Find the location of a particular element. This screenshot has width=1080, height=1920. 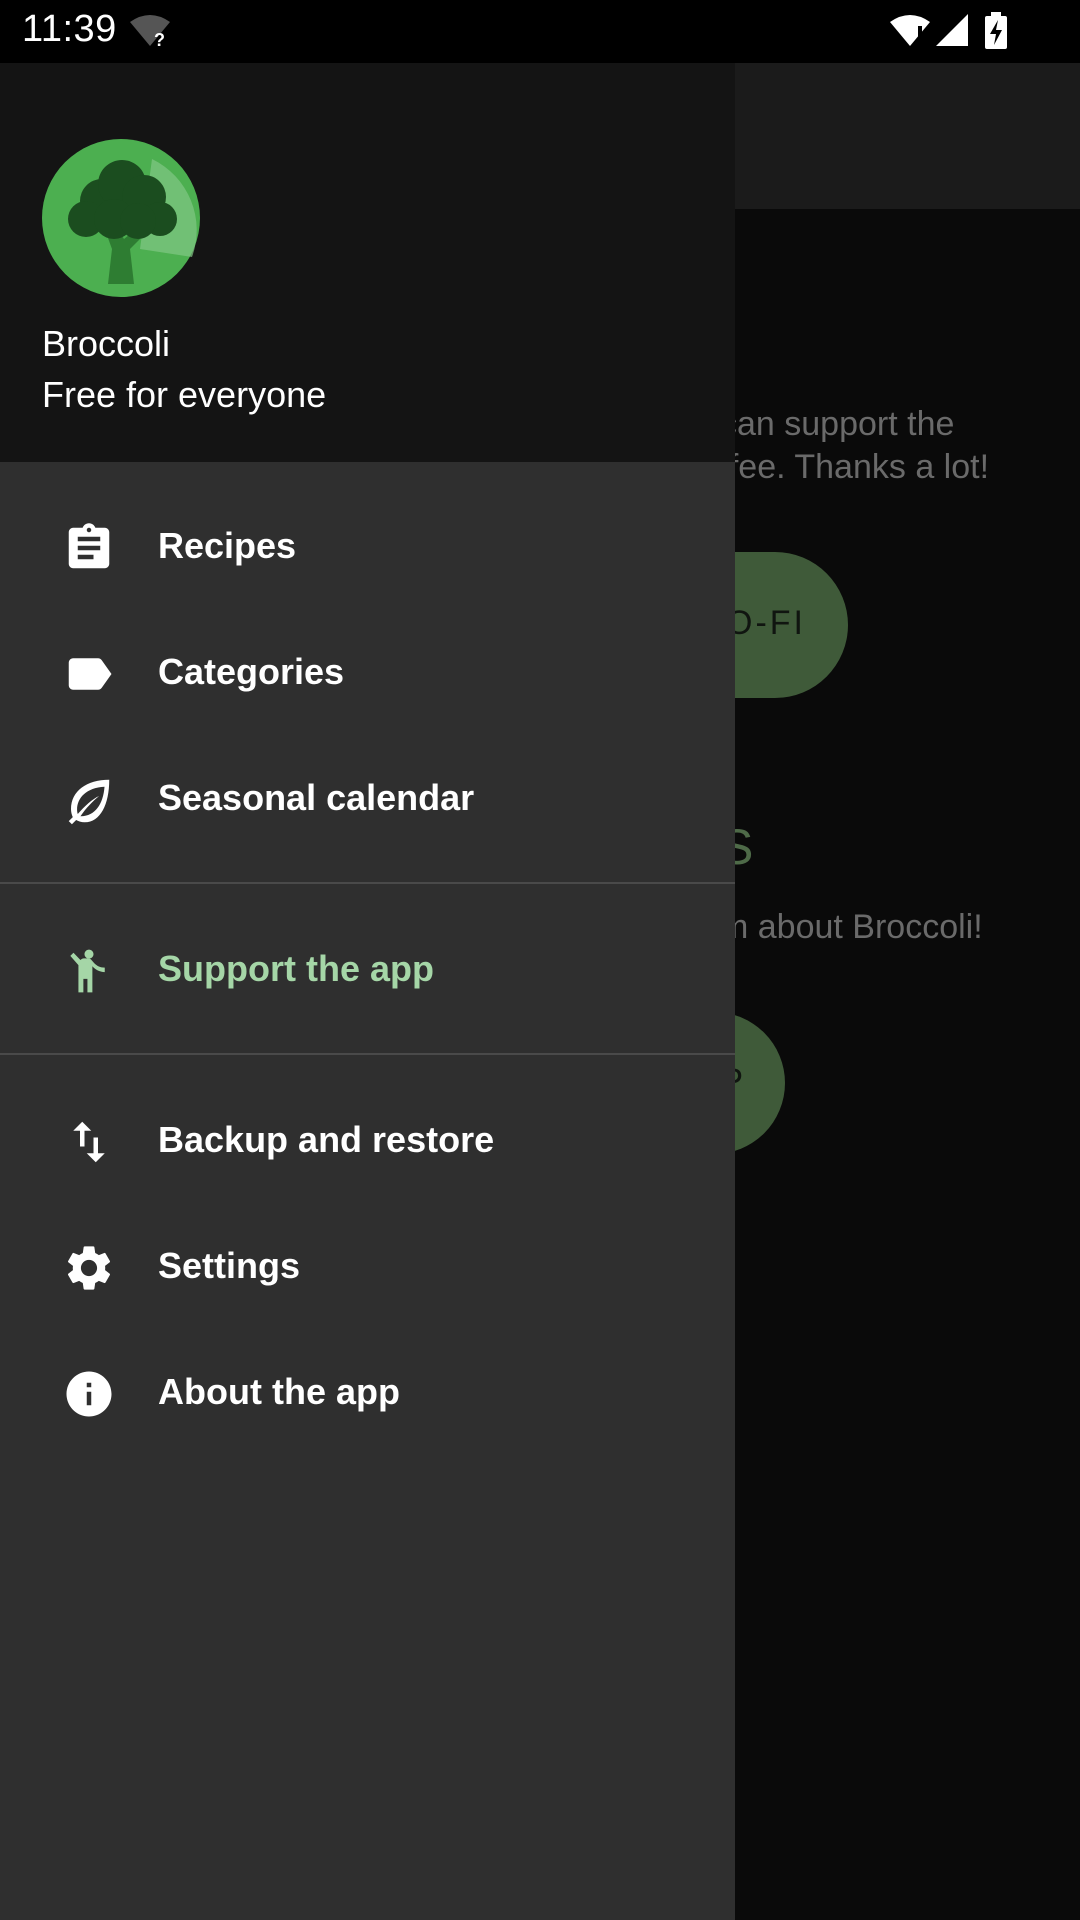

background-text: m about Broccoli! is located at coordinates (851, 927).